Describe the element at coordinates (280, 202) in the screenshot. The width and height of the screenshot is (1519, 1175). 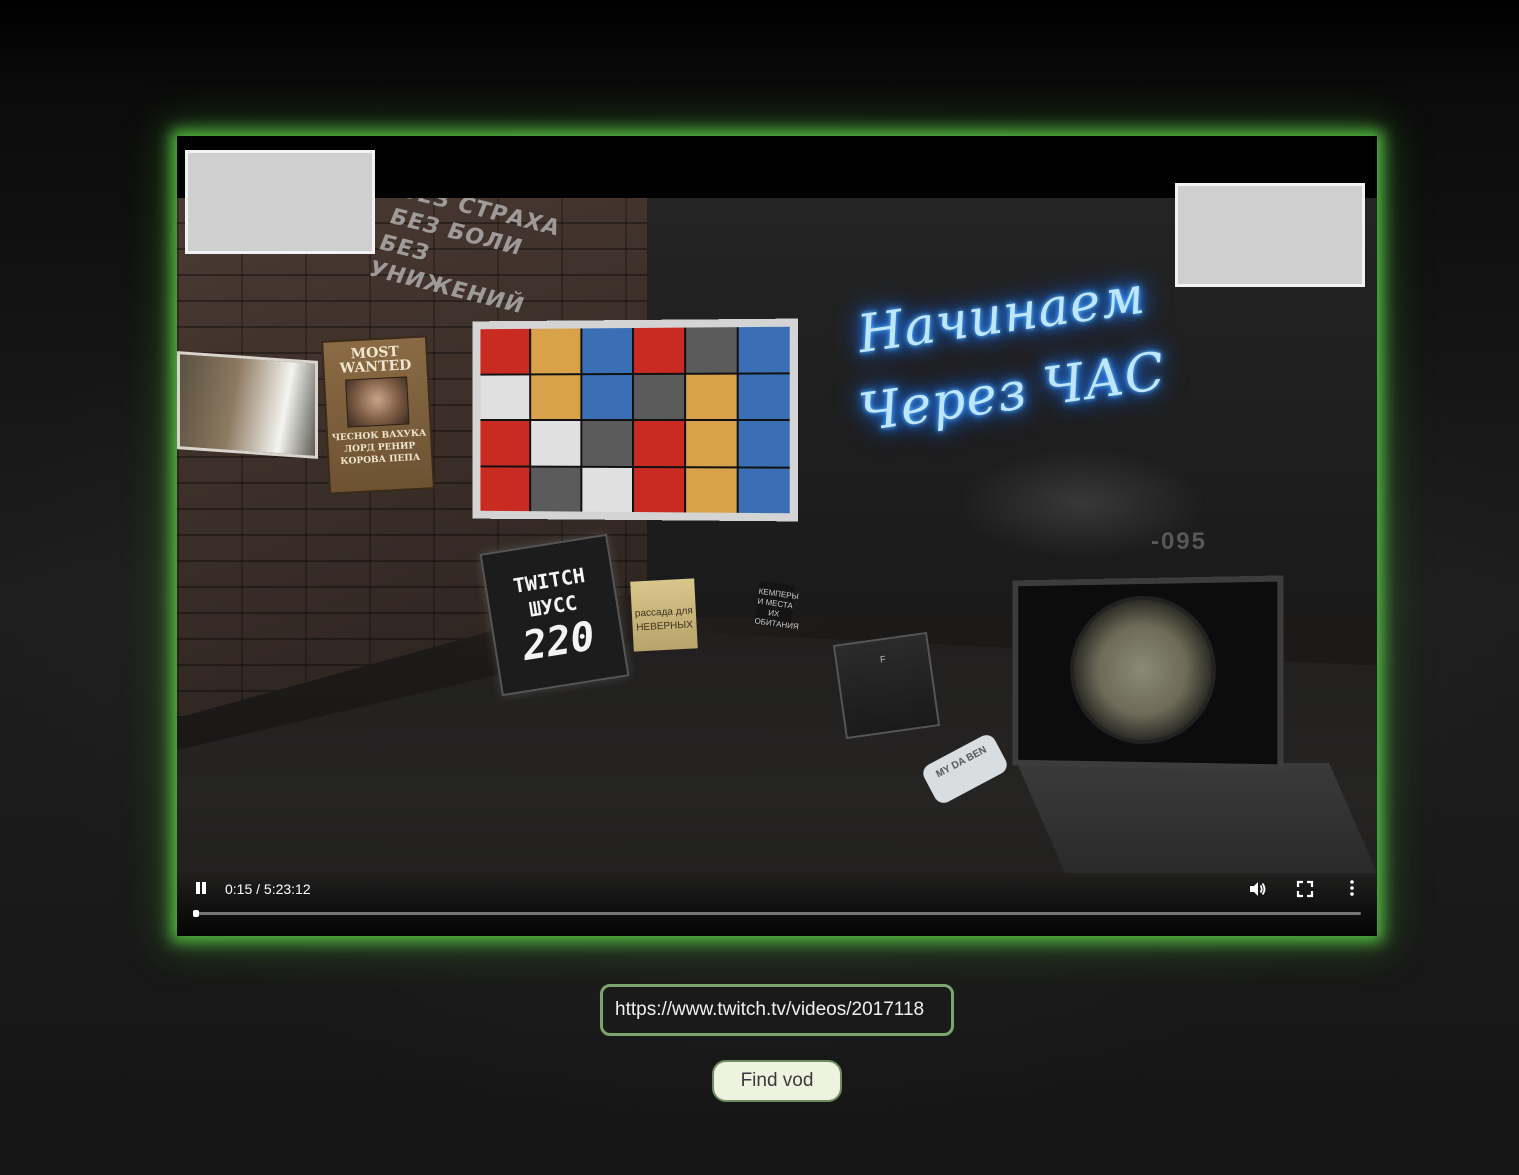
I see `overlay-box-left` at that location.